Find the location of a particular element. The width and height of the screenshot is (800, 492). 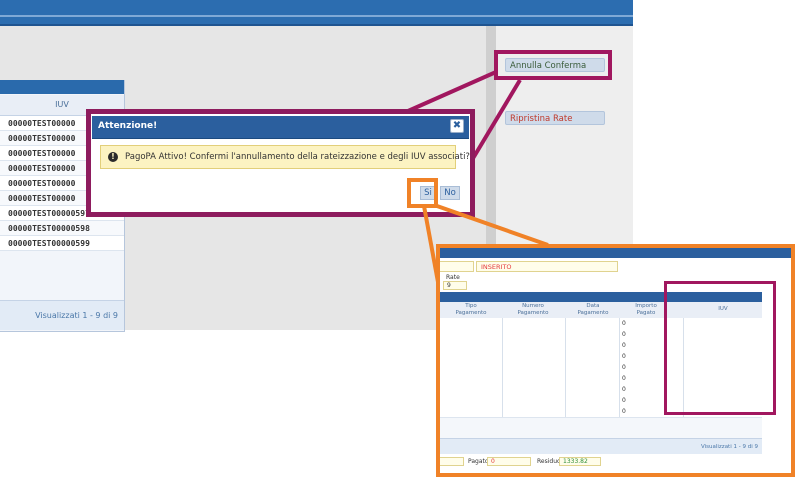

zoom-grid-footer-count: Visualizzati 1 - 9 di 9 is located at coordinates (601, 446).